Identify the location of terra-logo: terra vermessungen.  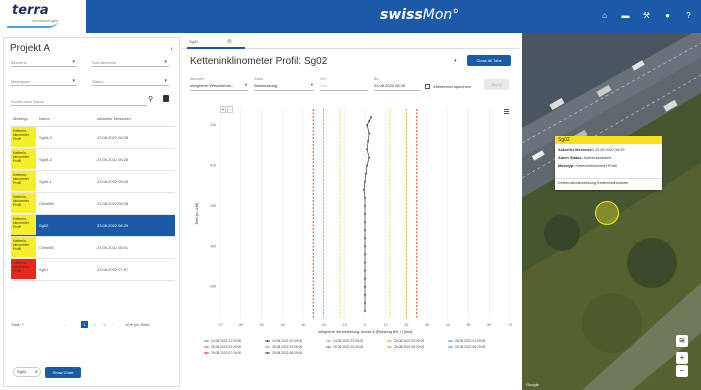
(46, 16).